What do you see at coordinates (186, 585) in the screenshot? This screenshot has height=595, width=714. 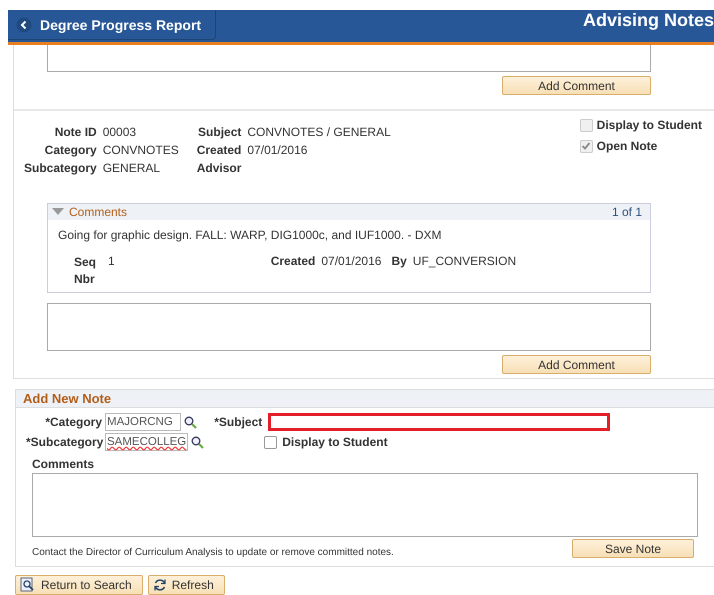 I see `refresh-button: Refresh` at bounding box center [186, 585].